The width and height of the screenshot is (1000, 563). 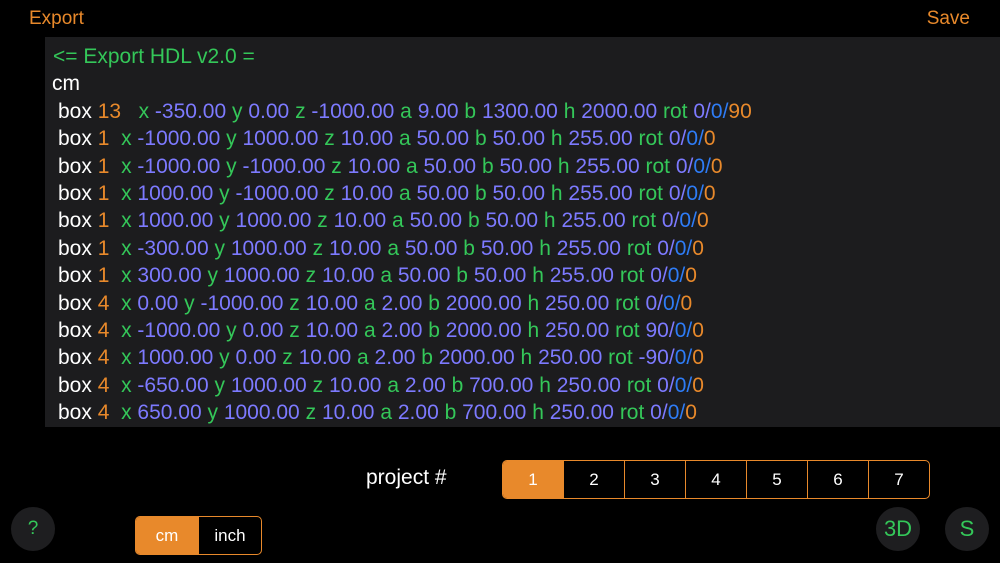 What do you see at coordinates (967, 529) in the screenshot?
I see `s-button: S` at bounding box center [967, 529].